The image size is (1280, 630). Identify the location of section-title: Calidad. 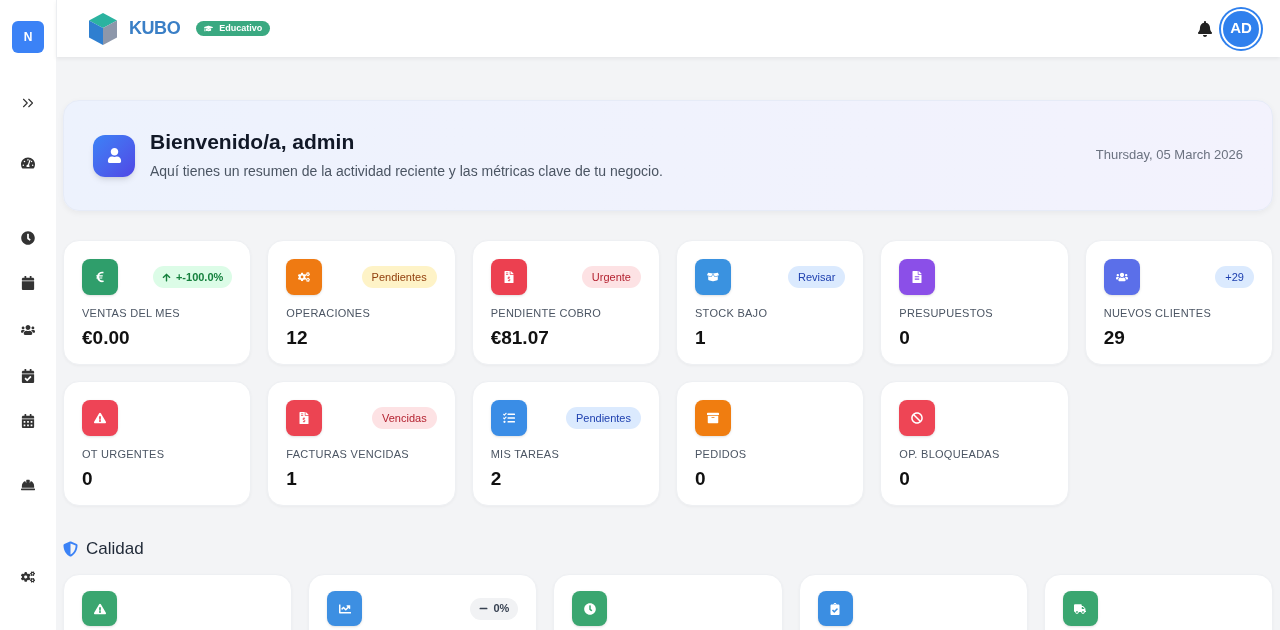
(115, 549).